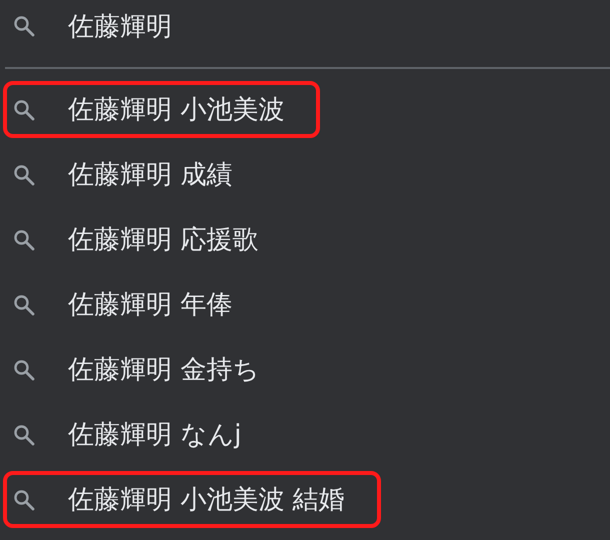 The width and height of the screenshot is (610, 540). Describe the element at coordinates (161, 109) in the screenshot. I see `suggestion-item: 佐藤輝明 小池美波` at that location.